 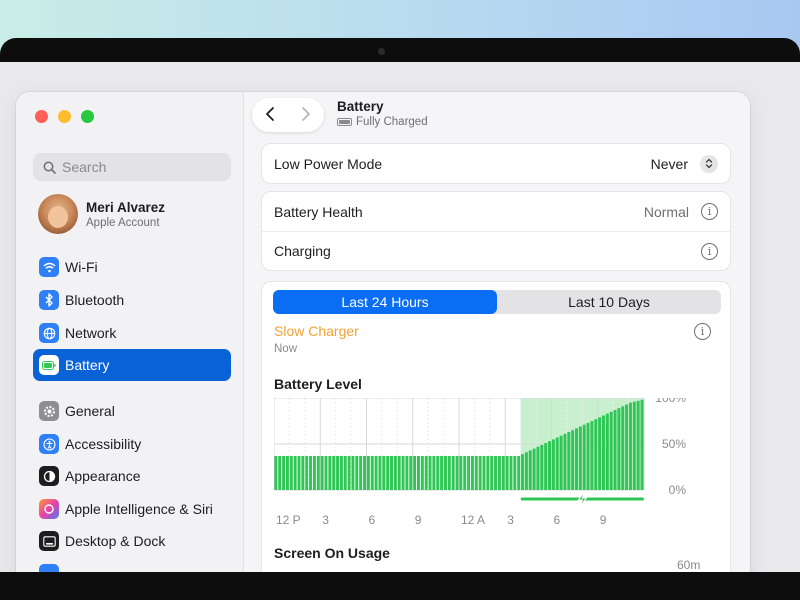 I want to click on time-range-segmented-control: Last 24 Hours Last 10 Days, so click(x=497, y=302).